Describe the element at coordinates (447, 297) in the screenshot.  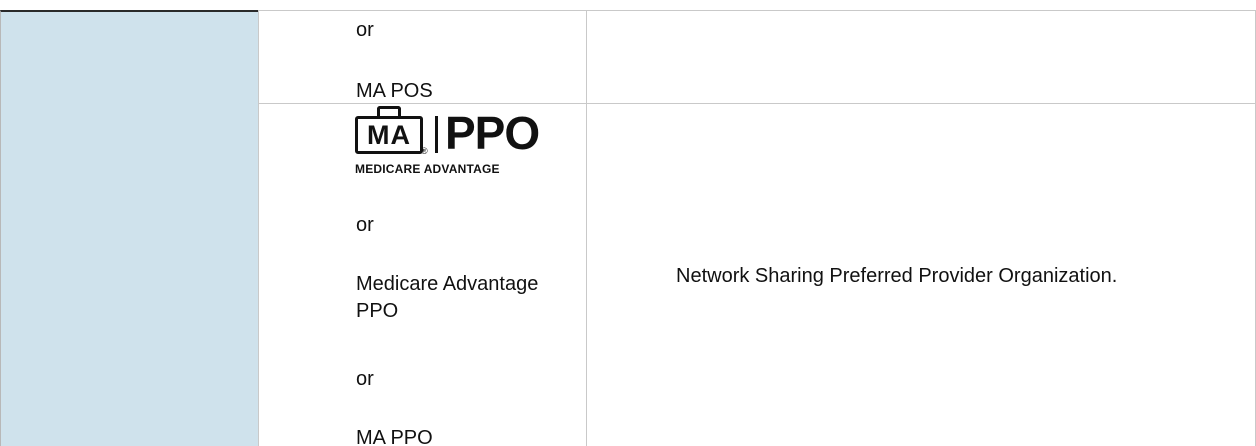
I see `row2-medicare-advantage-ppo-text: Medicare Advantage PPO` at that location.